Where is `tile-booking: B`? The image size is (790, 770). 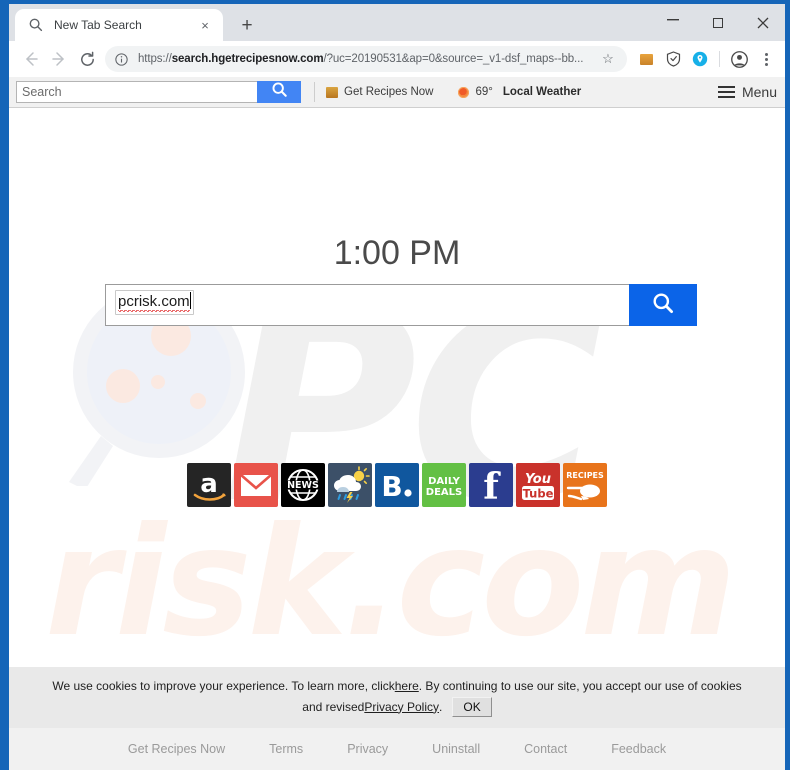 tile-booking: B is located at coordinates (397, 485).